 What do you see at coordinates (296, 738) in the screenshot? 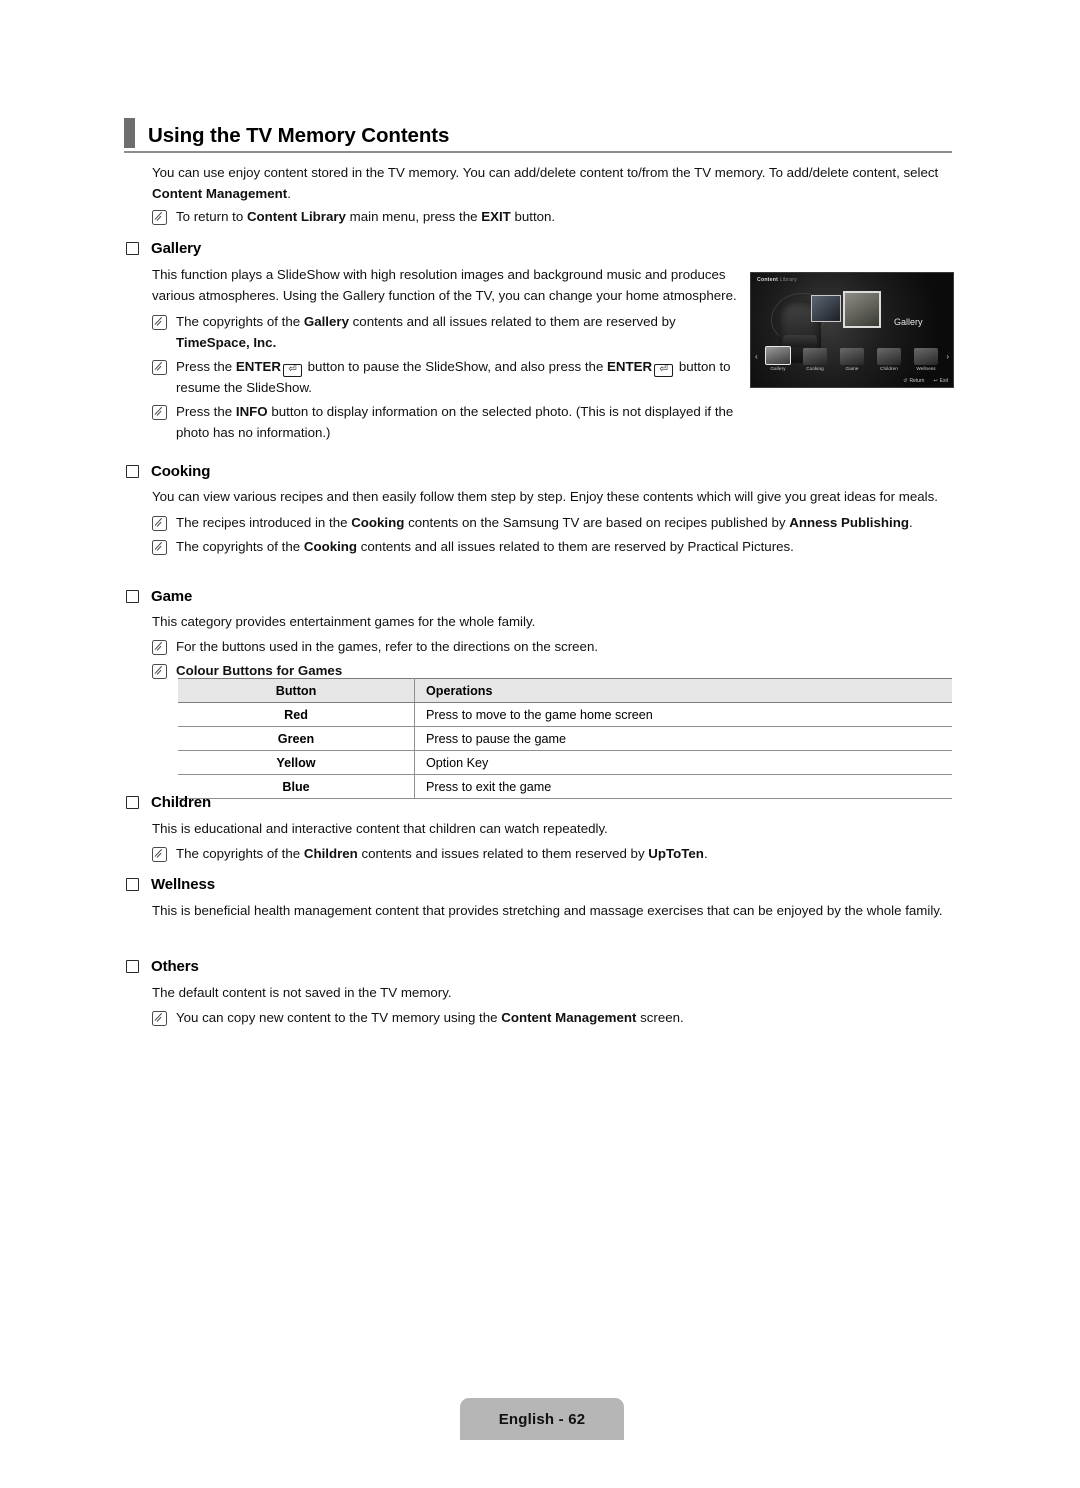
I see `table-cell-button: Green` at bounding box center [296, 738].